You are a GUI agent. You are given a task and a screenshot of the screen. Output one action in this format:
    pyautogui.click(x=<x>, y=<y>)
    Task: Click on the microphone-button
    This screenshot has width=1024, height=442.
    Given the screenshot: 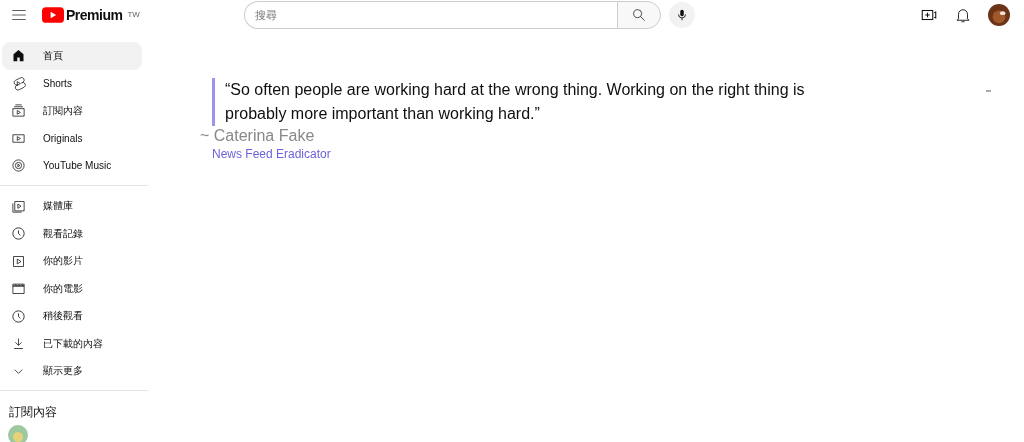 What is the action you would take?
    pyautogui.click(x=682, y=15)
    